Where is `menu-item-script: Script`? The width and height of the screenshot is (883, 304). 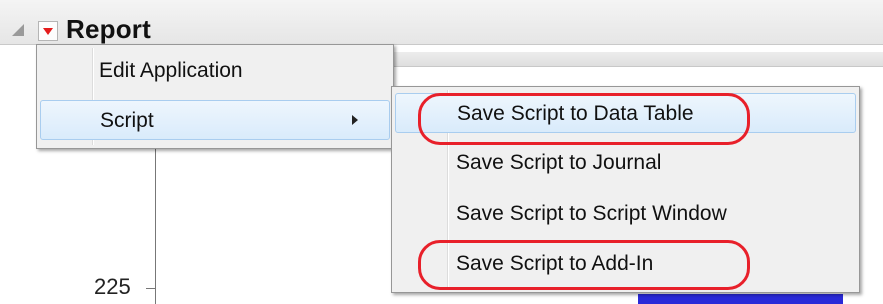 menu-item-script: Script is located at coordinates (215, 120).